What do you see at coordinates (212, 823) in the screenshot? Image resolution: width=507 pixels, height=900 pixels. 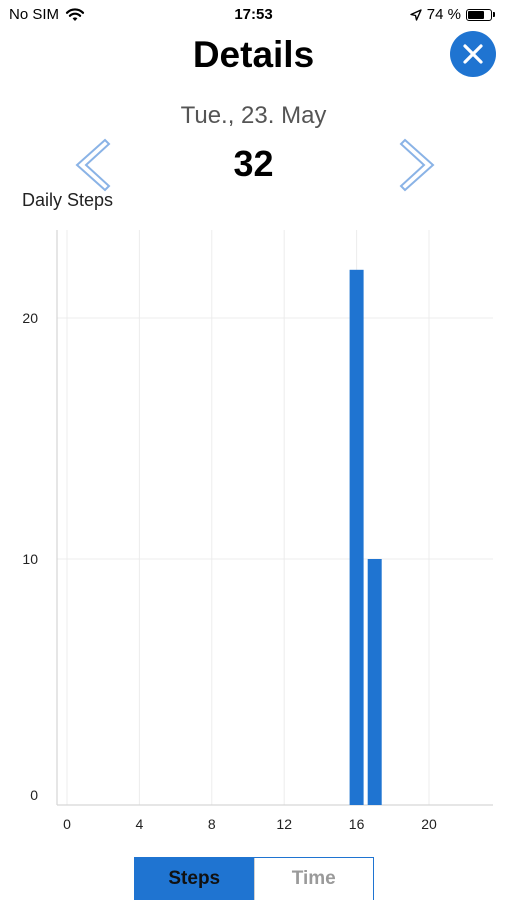 I see `x-tick-label: 8` at bounding box center [212, 823].